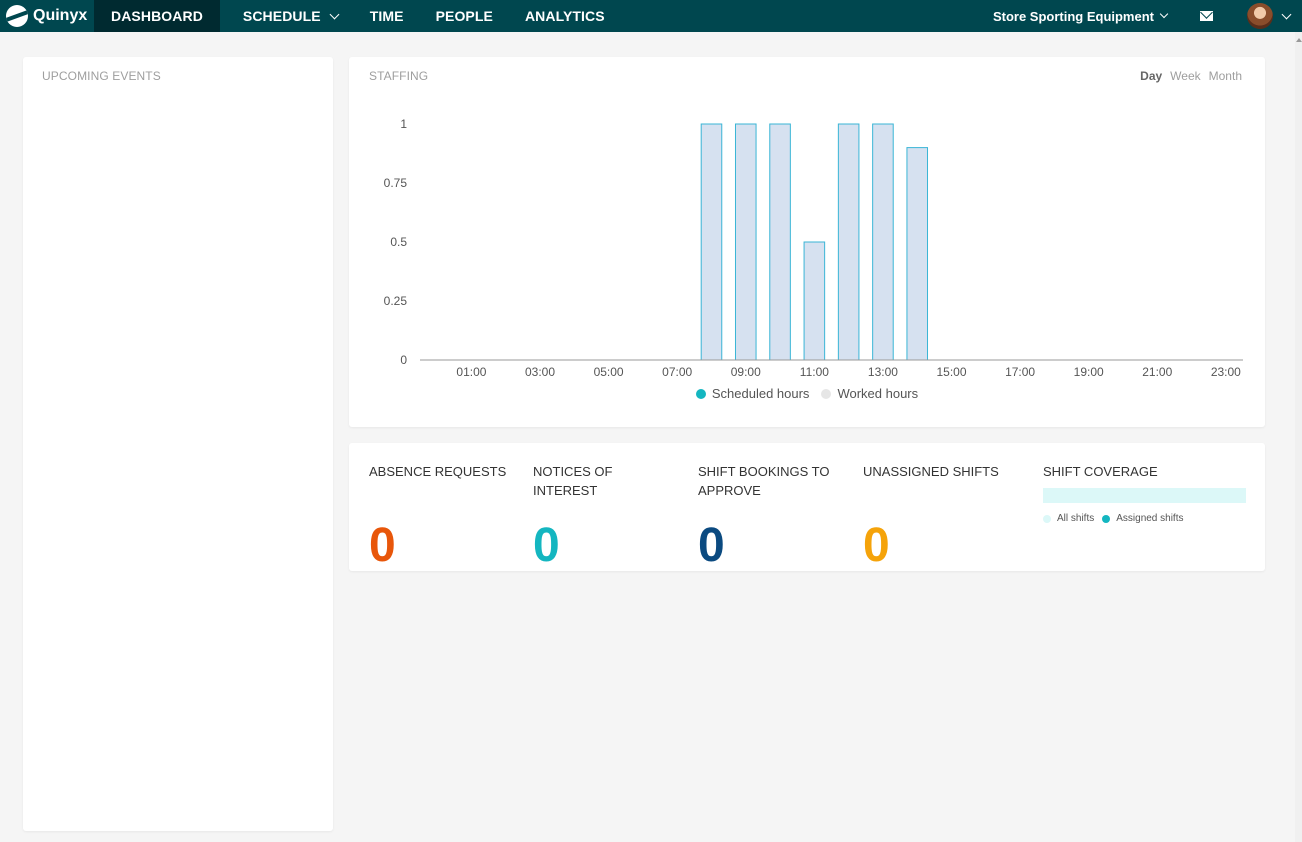 The image size is (1302, 842). Describe the element at coordinates (826, 393) in the screenshot. I see `legend-dot-worked` at that location.